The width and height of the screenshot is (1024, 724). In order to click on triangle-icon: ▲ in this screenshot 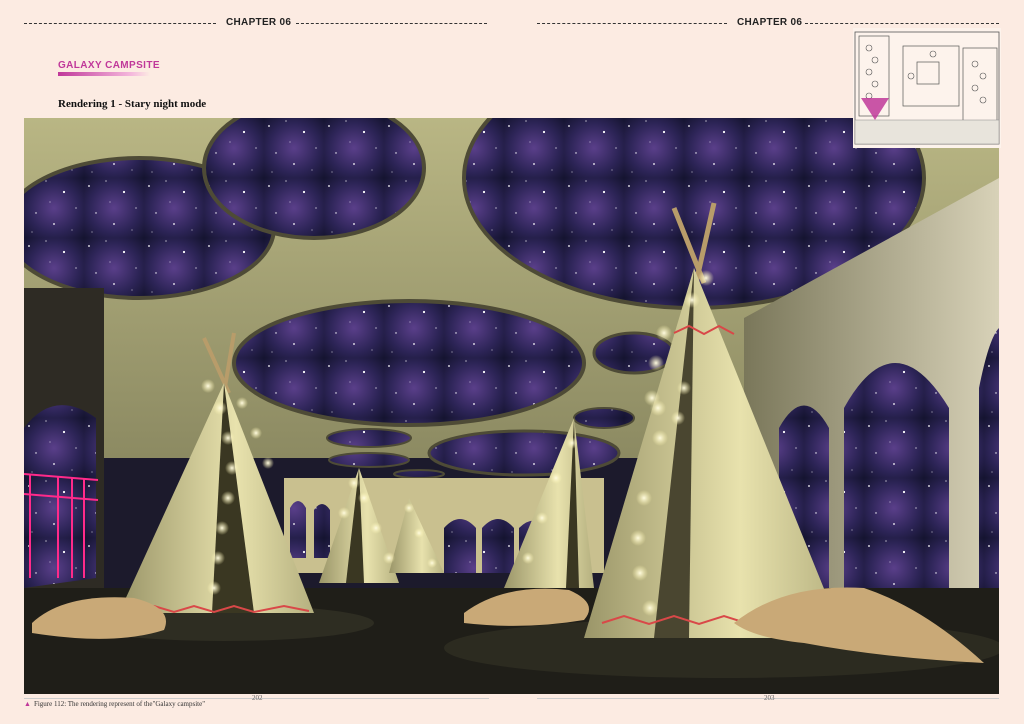, I will do `click(27, 704)`.